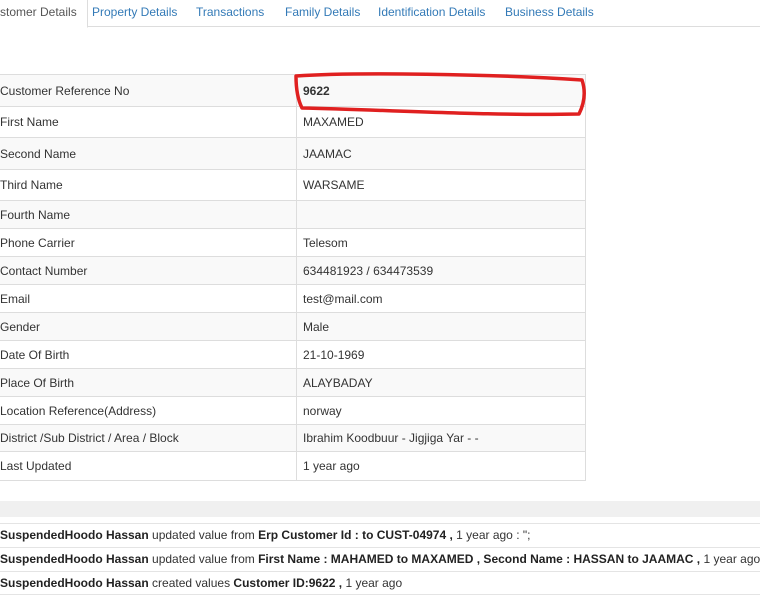  Describe the element at coordinates (148, 242) in the screenshot. I see `row-label: Phone Carrier` at that location.